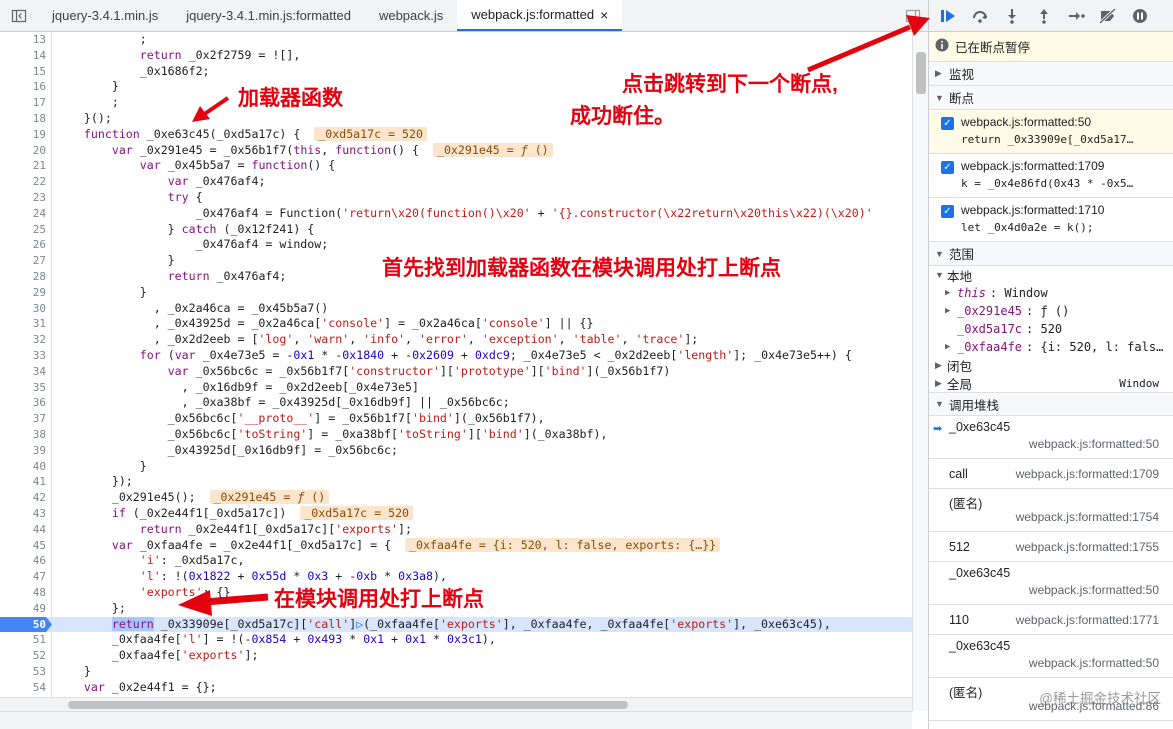 This screenshot has width=1173, height=729. I want to click on code-line: 40 }, so click(456, 467).